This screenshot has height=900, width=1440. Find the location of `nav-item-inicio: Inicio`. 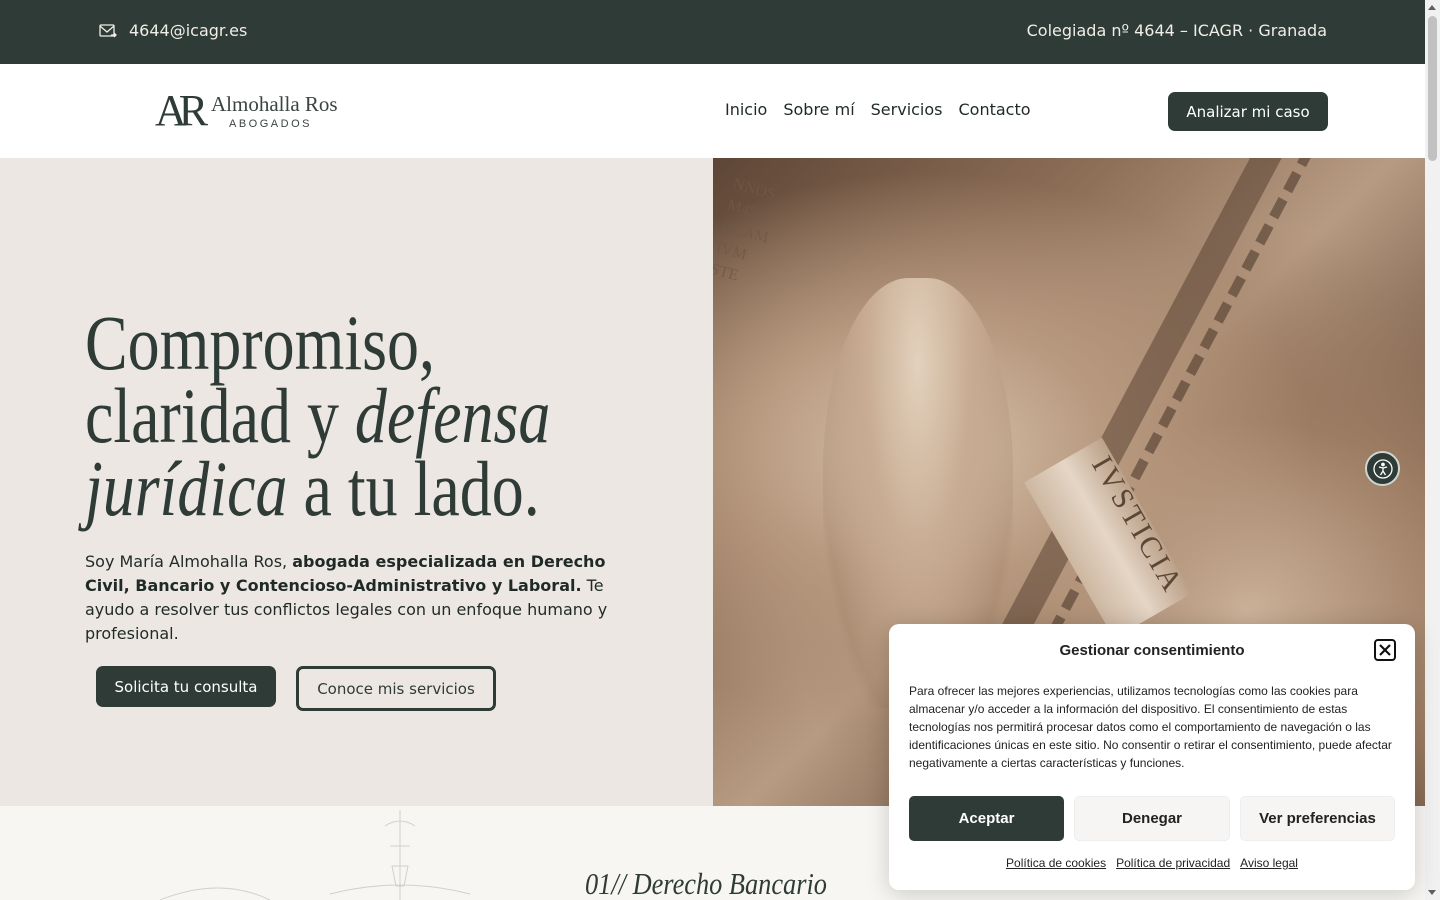

nav-item-inicio: Inicio is located at coordinates (746, 109).